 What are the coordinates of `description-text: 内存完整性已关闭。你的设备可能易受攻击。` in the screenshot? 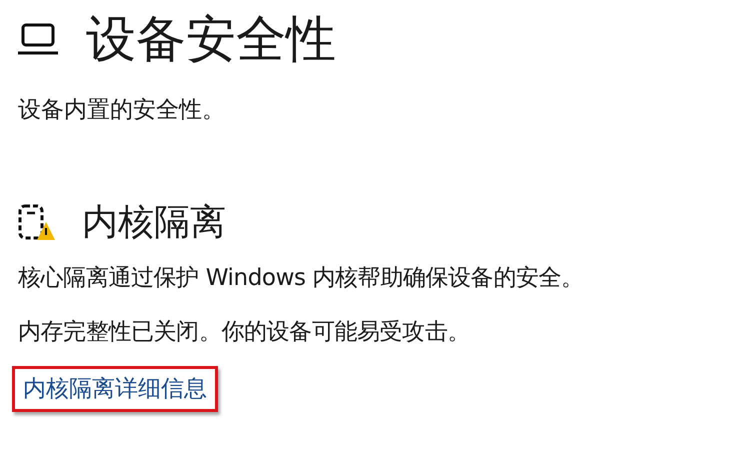 It's located at (245, 332).